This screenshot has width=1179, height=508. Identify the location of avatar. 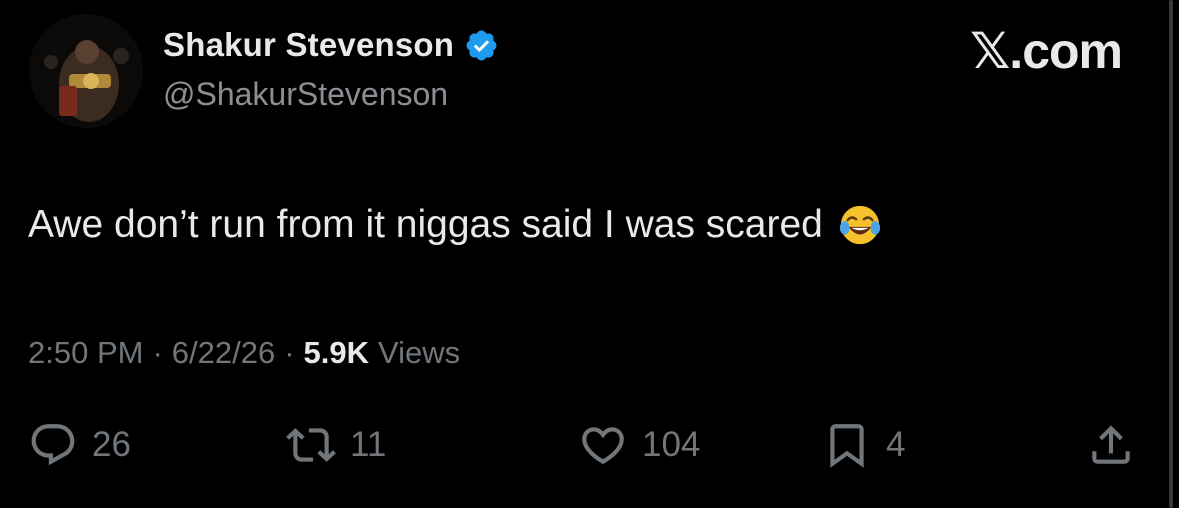
(86, 71).